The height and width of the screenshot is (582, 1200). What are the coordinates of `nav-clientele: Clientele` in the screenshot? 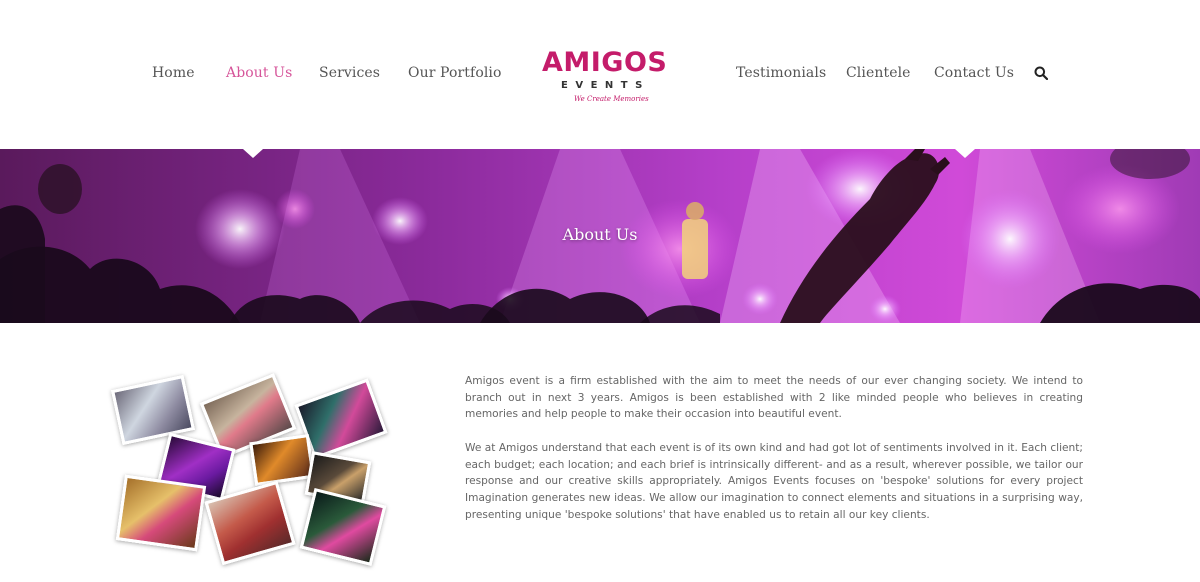 It's located at (878, 73).